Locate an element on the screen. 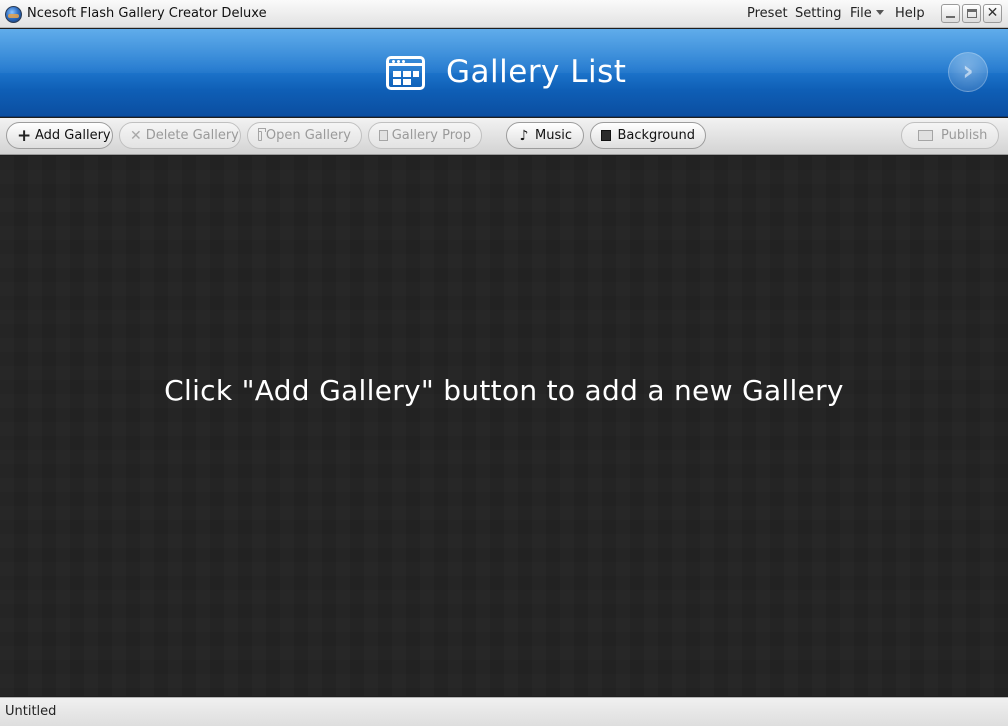 The height and width of the screenshot is (726, 1008). gallery-prop-label: Gallery Prop is located at coordinates (431, 135).